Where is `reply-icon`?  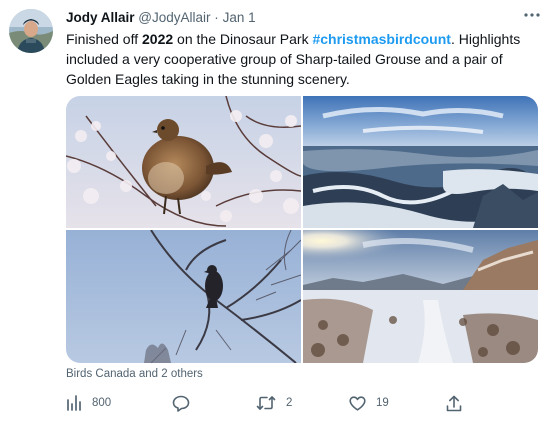 reply-icon is located at coordinates (181, 403).